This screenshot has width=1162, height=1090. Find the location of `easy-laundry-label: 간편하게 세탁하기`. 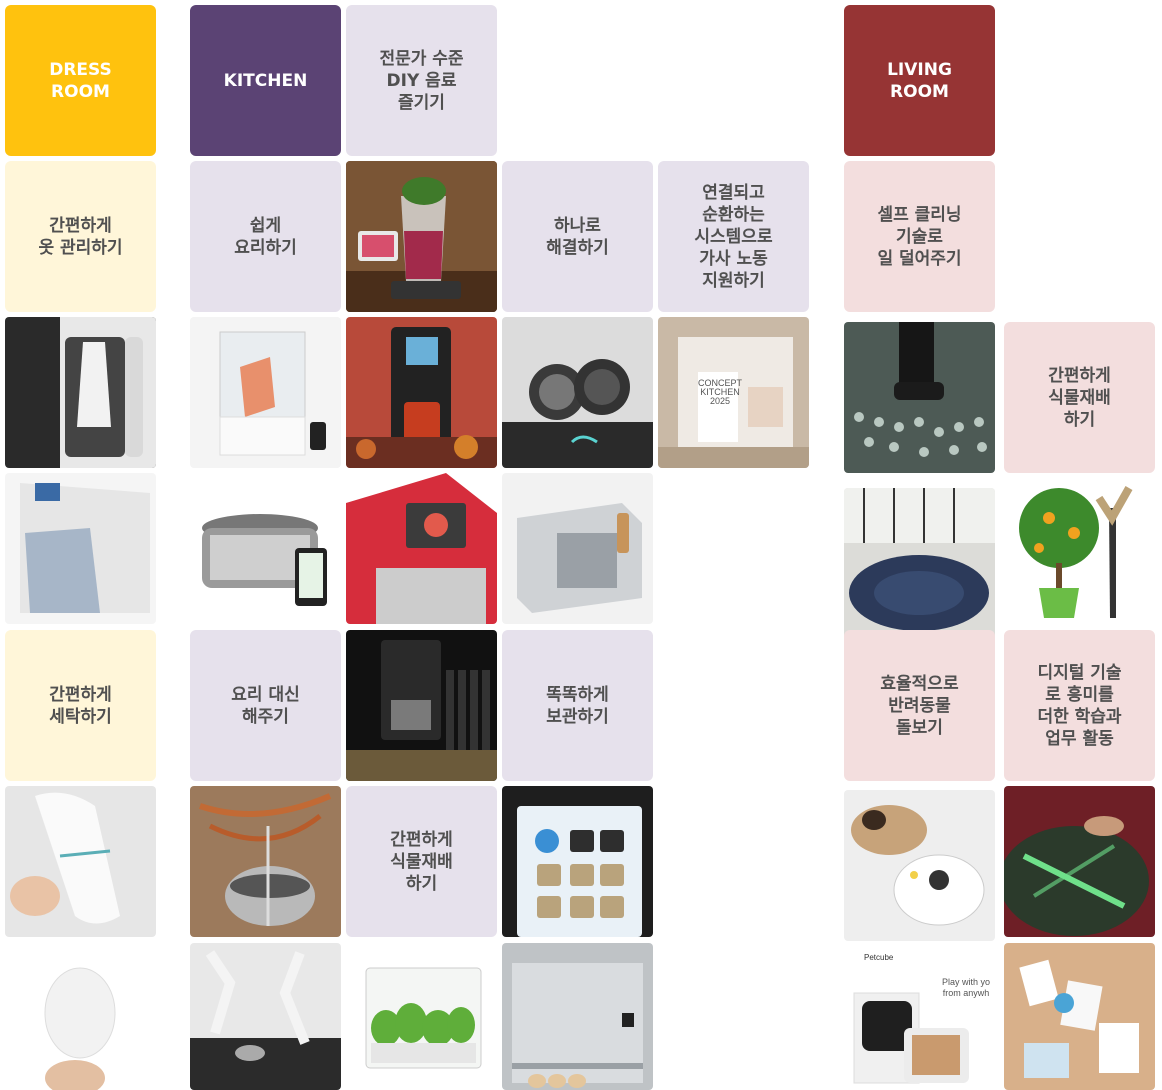

easy-laundry-label: 간편하게 세탁하기 is located at coordinates (80, 705).